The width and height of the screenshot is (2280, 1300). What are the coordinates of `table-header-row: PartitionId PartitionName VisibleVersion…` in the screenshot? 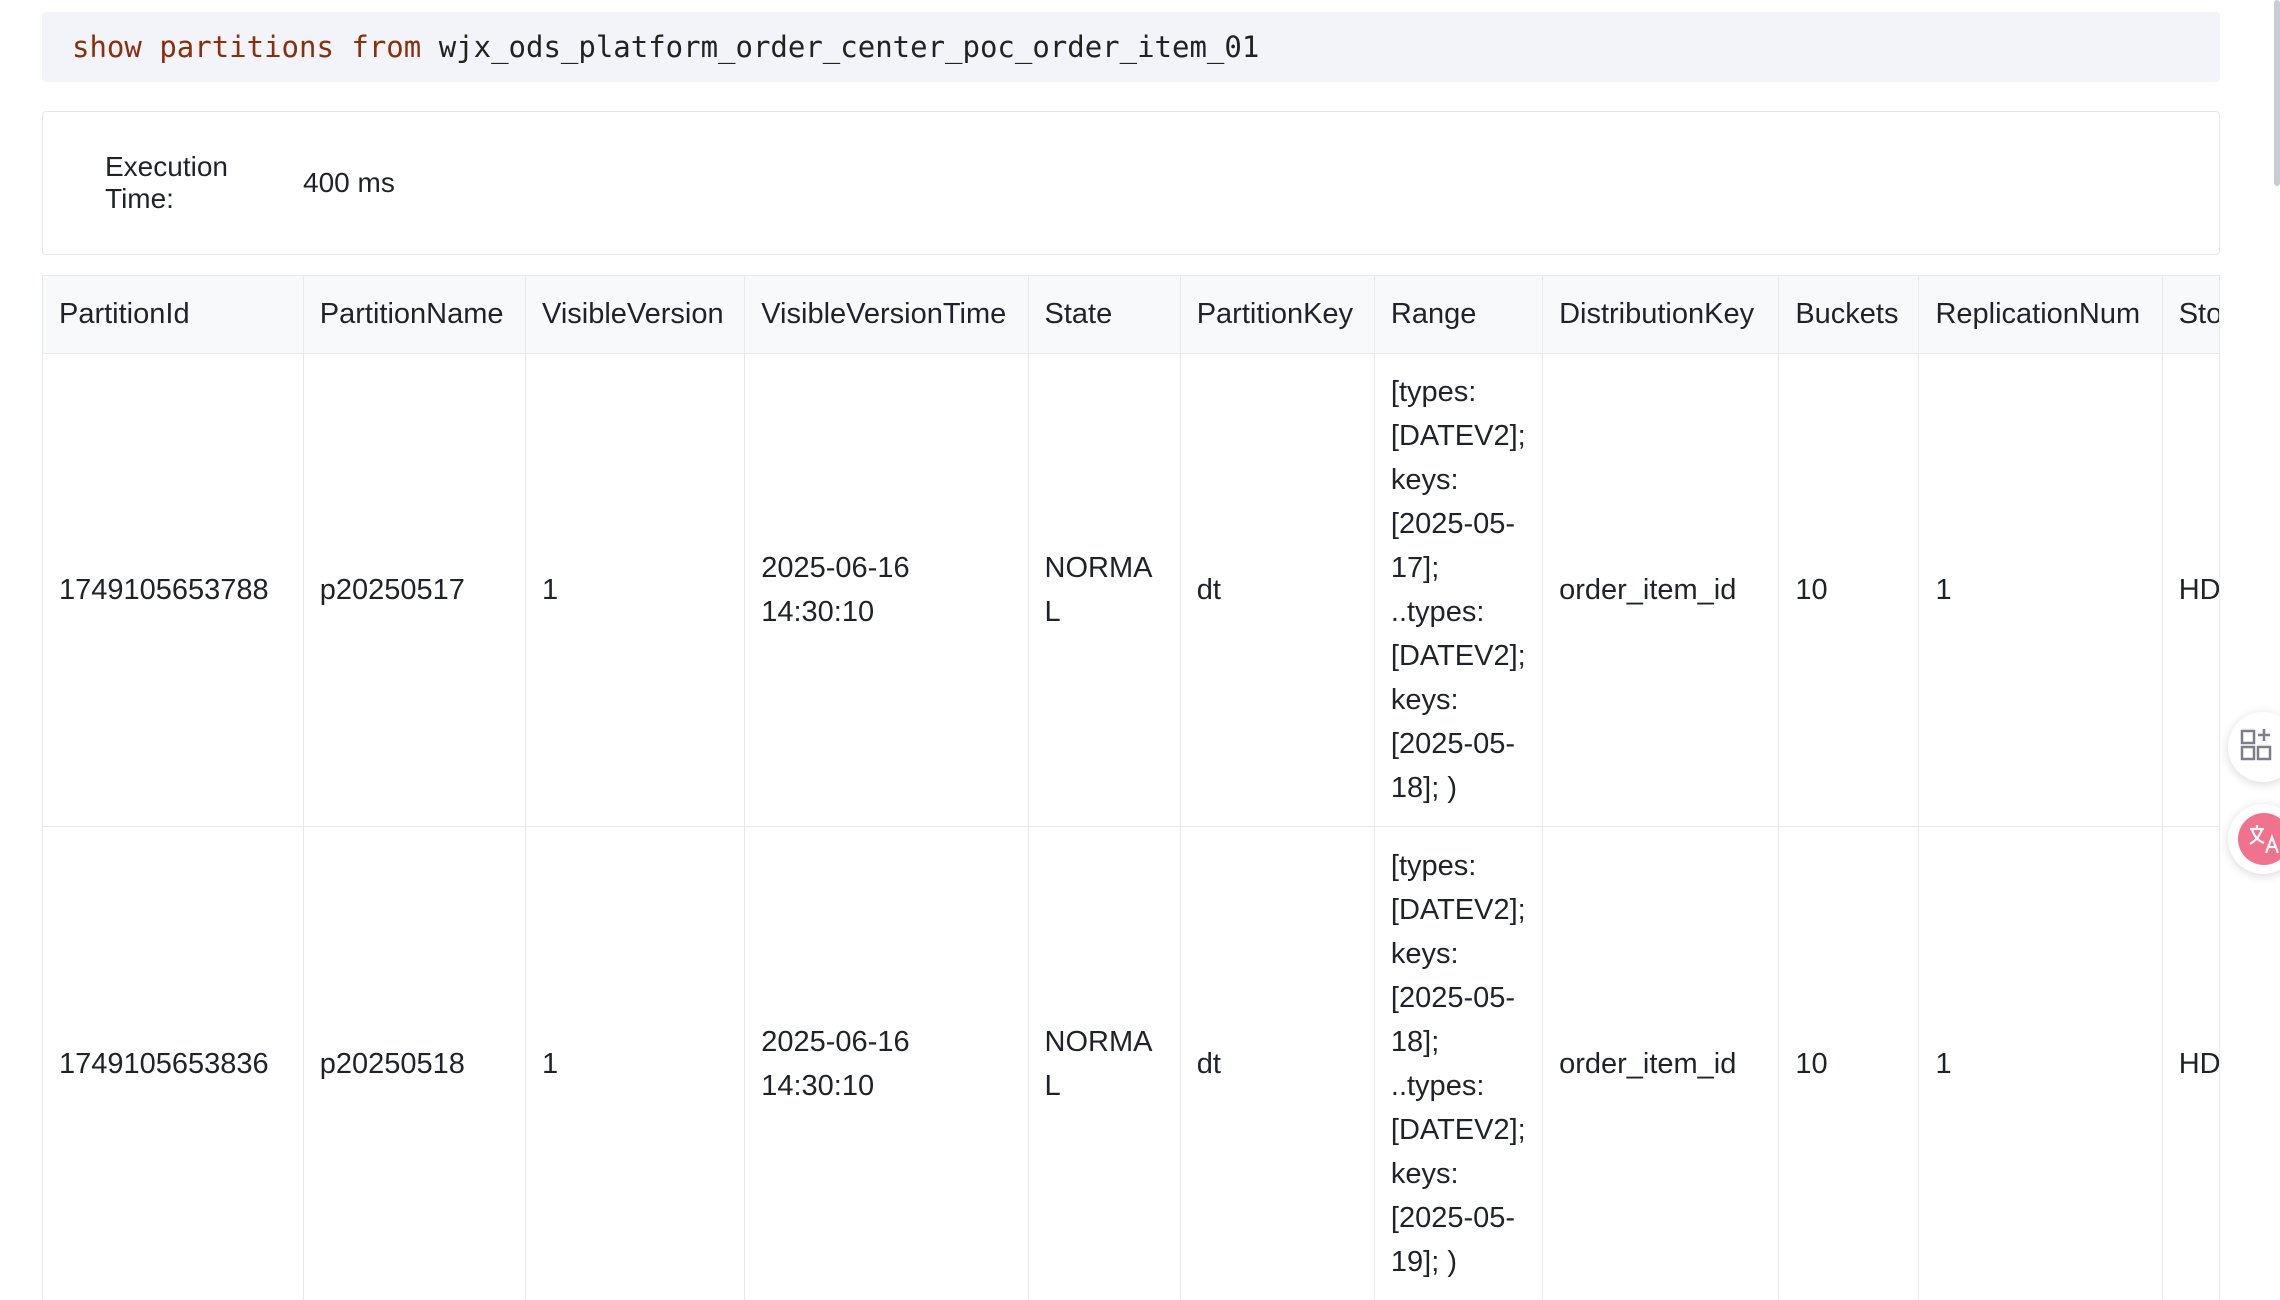 It's located at (1131, 315).